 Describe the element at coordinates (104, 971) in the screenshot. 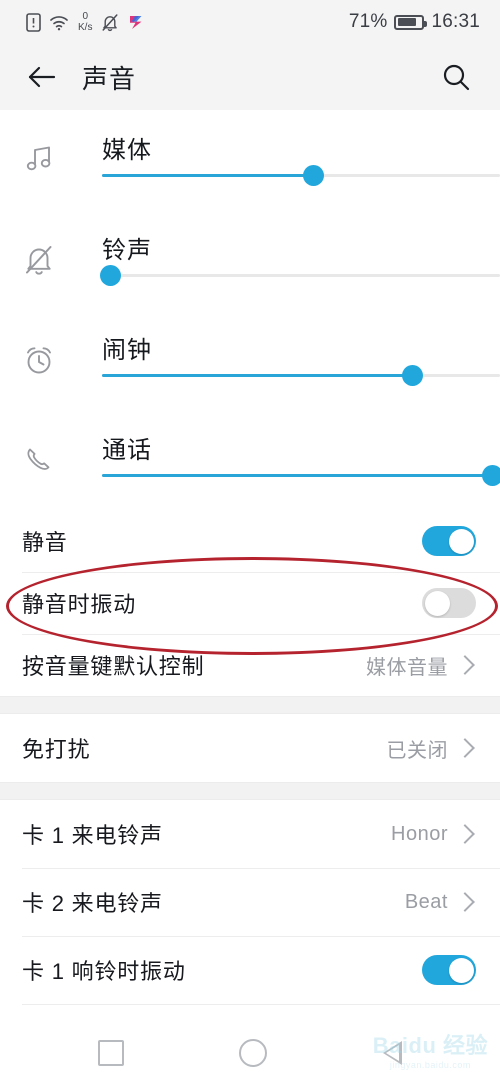

I see `row-label: 卡 1 响铃时振动` at that location.